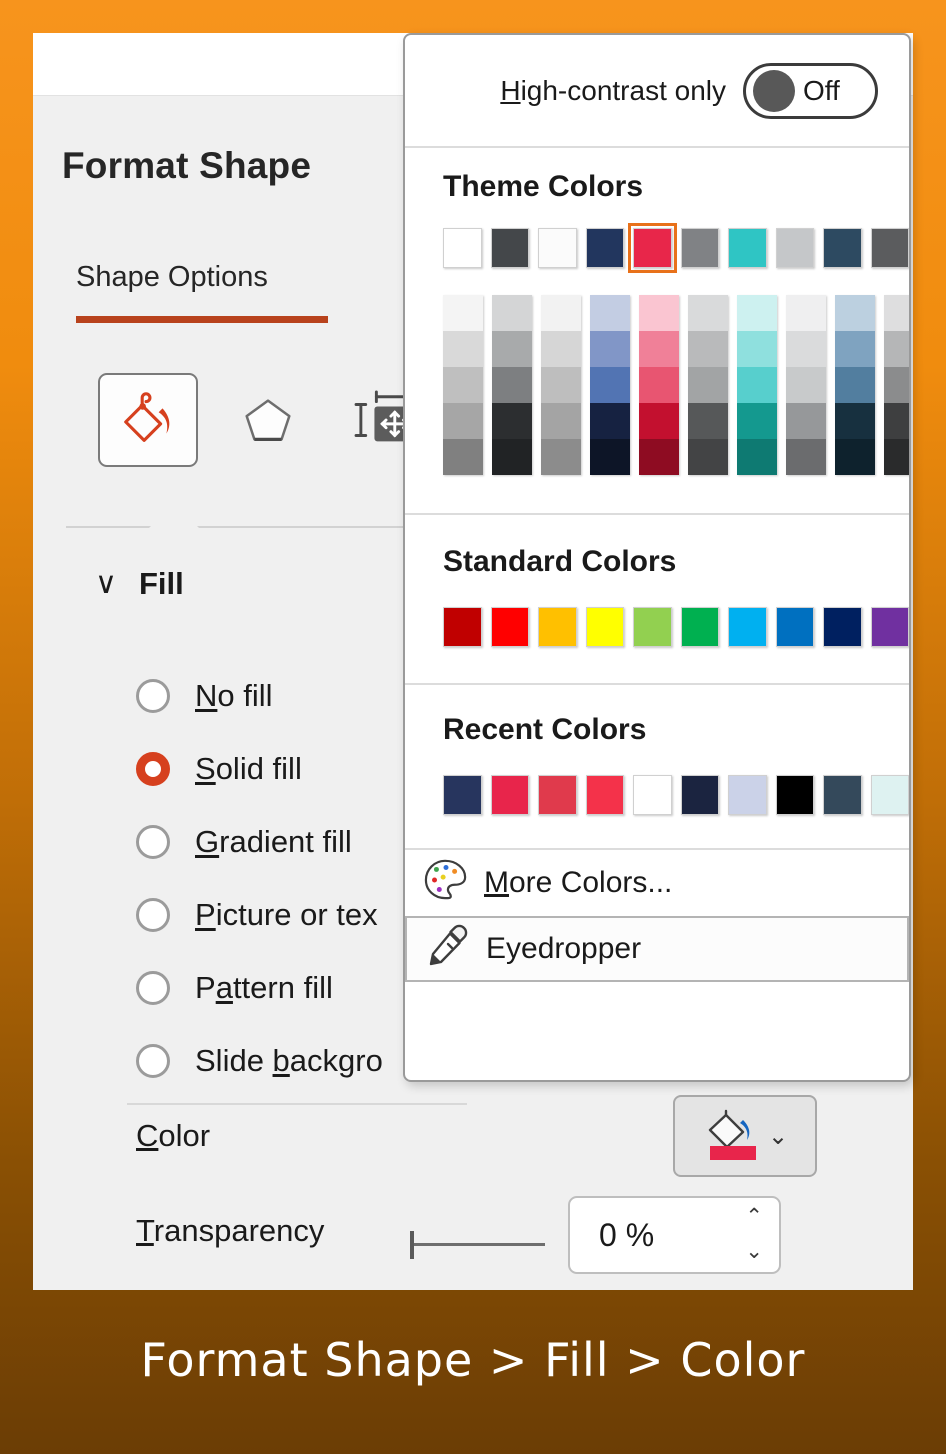  What do you see at coordinates (148, 420) in the screenshot?
I see `fill-and-line-tab-button` at bounding box center [148, 420].